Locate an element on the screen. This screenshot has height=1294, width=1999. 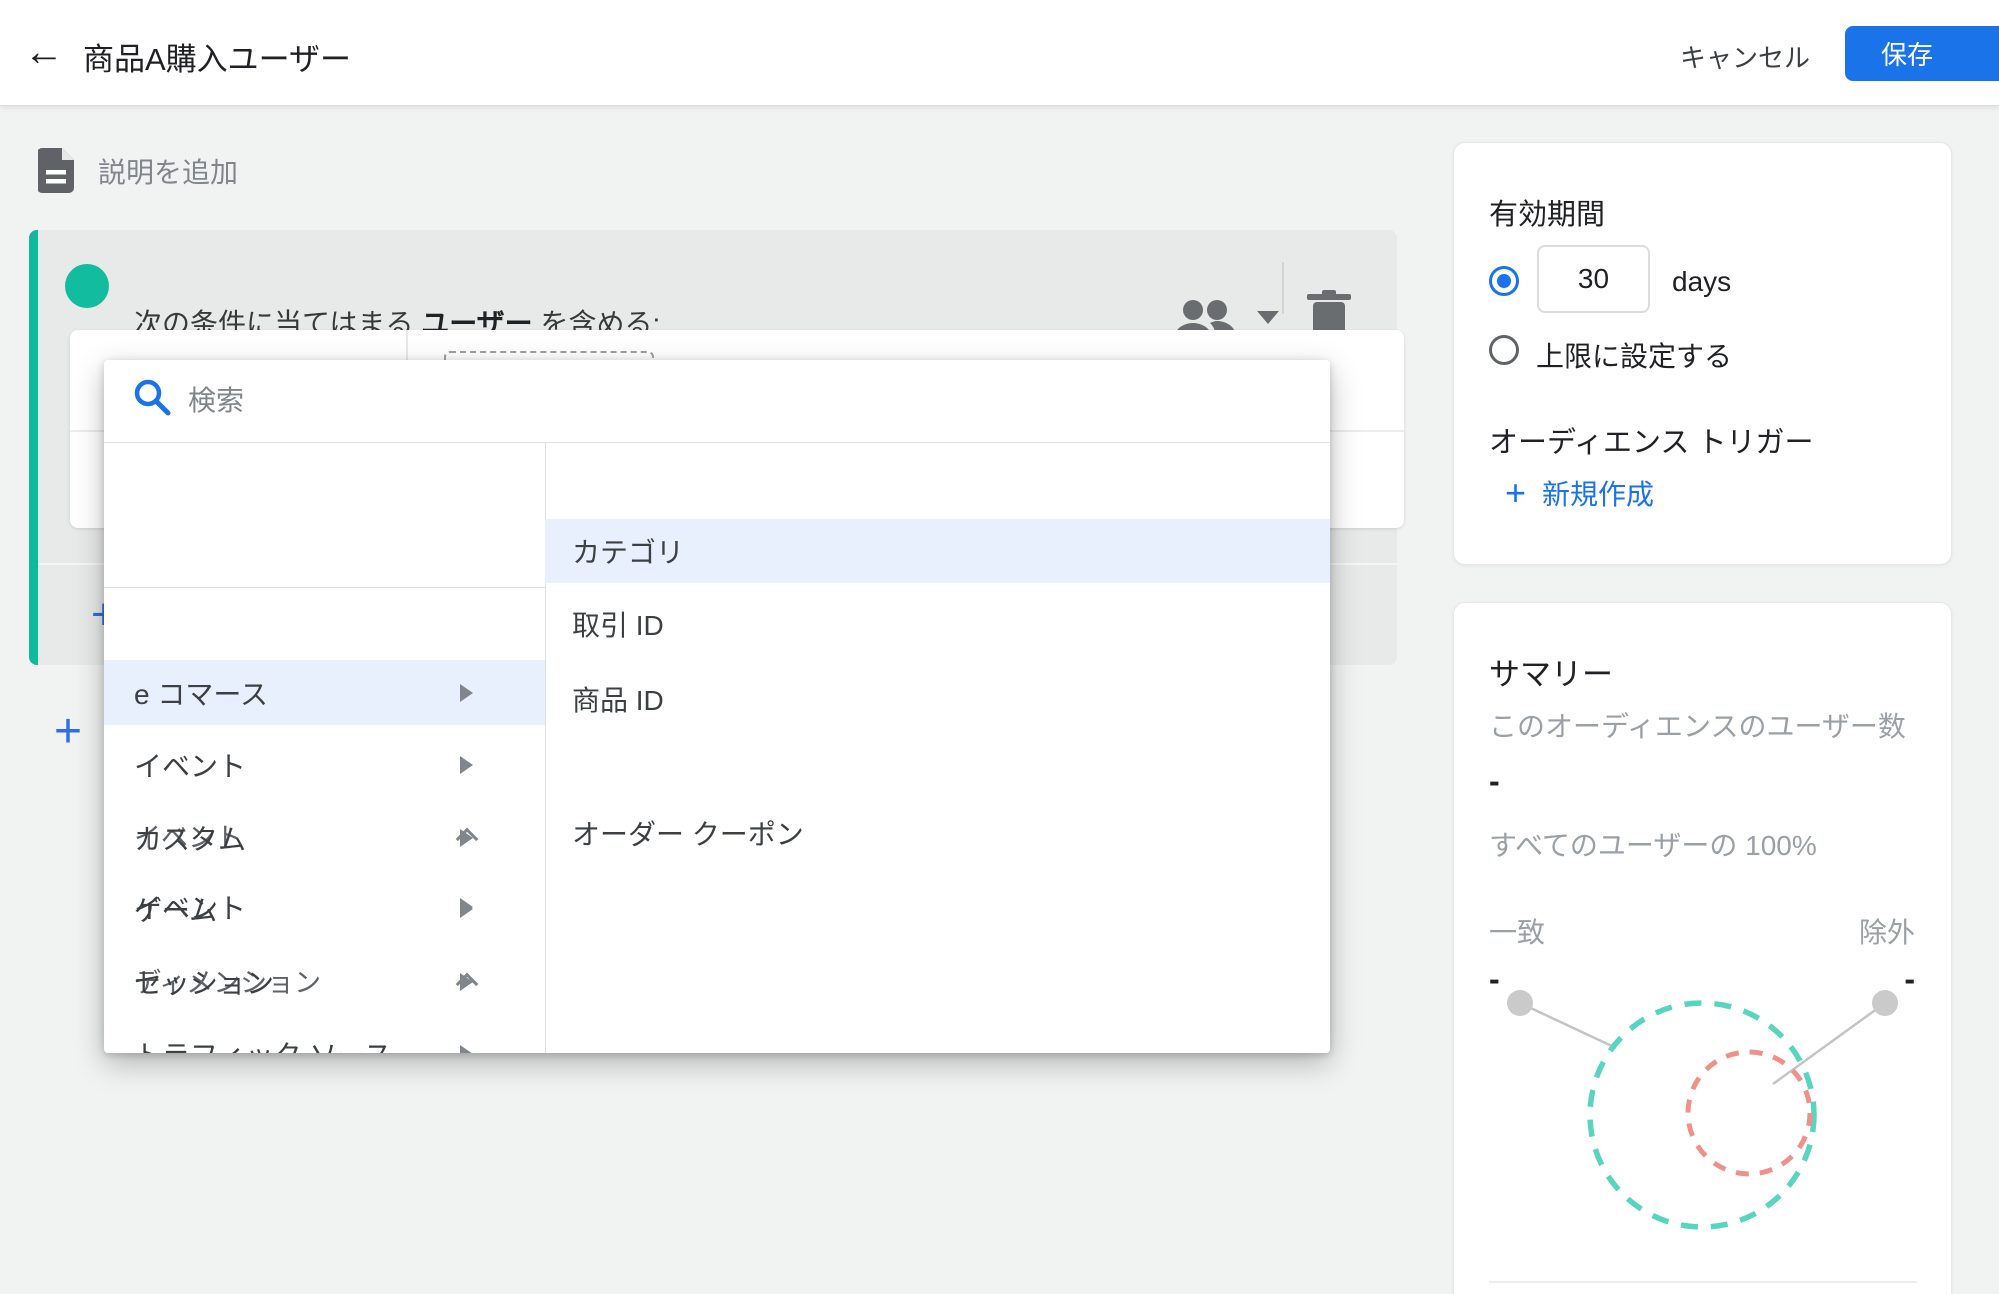
add-exclude-group-button: + is located at coordinates (68, 732).